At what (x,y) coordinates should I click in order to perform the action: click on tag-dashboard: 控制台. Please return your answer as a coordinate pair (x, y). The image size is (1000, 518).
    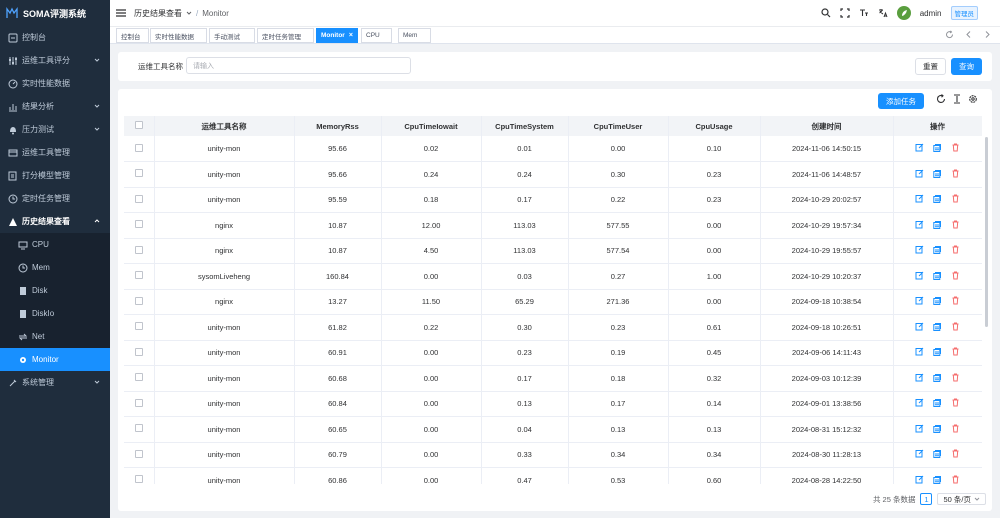
    Looking at the image, I should click on (132, 35).